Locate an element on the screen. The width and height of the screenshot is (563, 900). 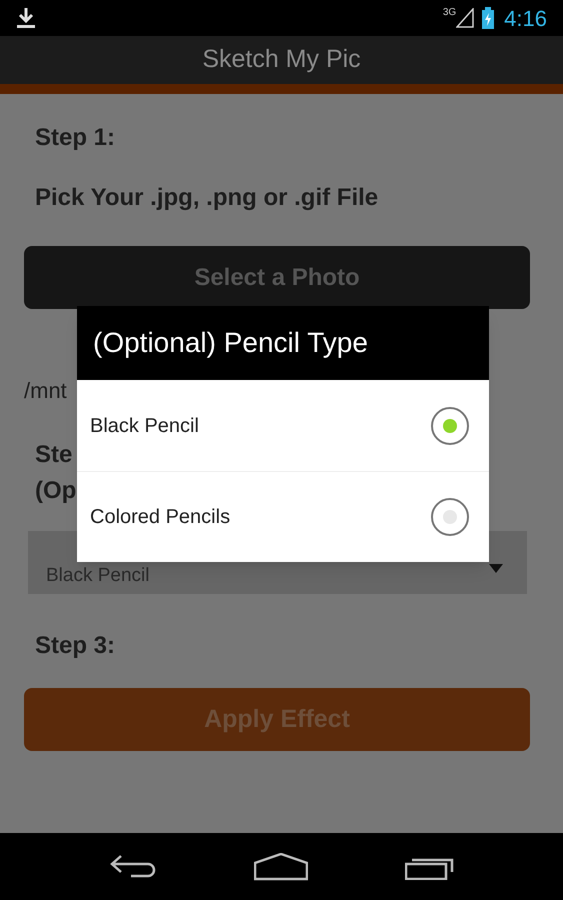
dropdown-arrow-icon is located at coordinates (496, 568).